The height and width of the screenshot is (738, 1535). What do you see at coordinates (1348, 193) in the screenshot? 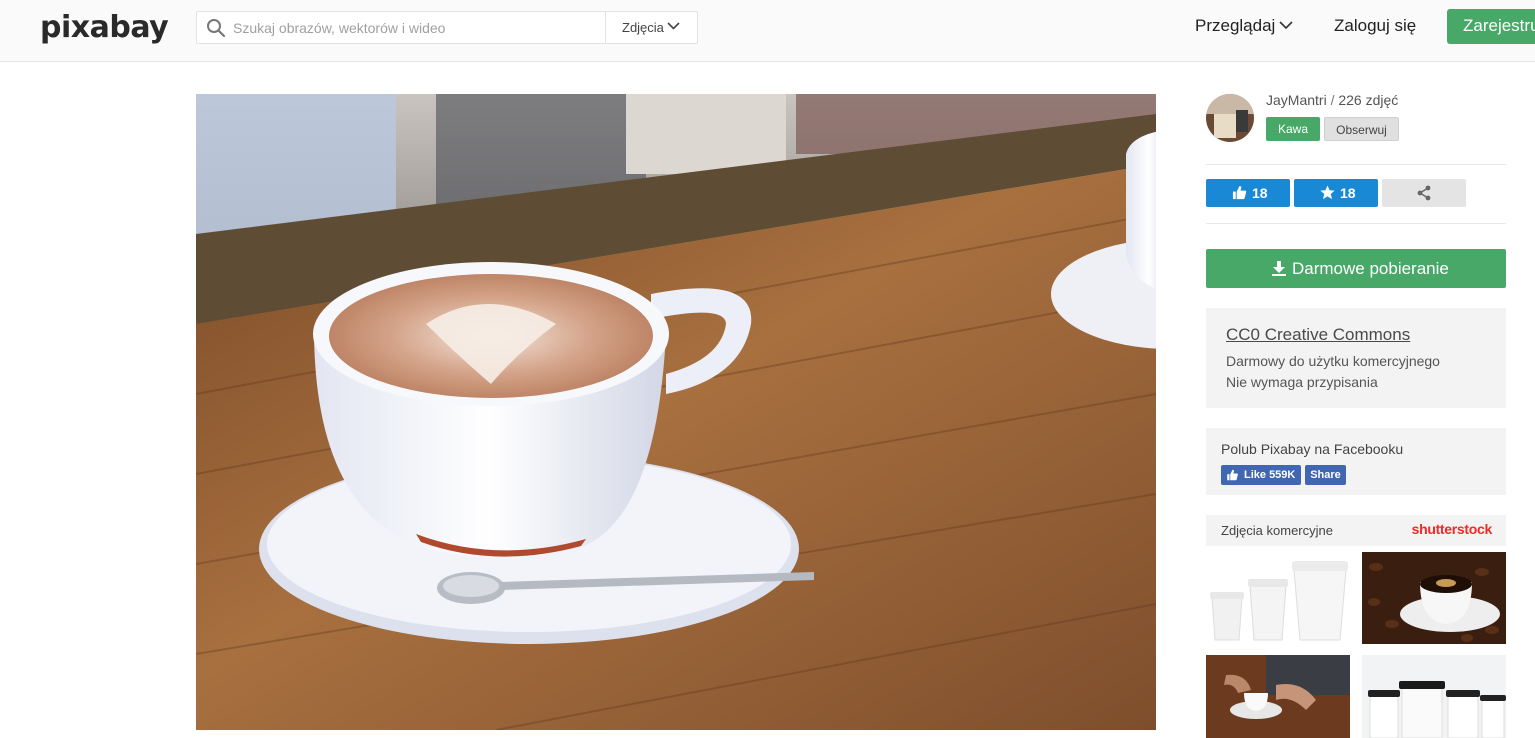
I see `favorite-count: 18` at bounding box center [1348, 193].